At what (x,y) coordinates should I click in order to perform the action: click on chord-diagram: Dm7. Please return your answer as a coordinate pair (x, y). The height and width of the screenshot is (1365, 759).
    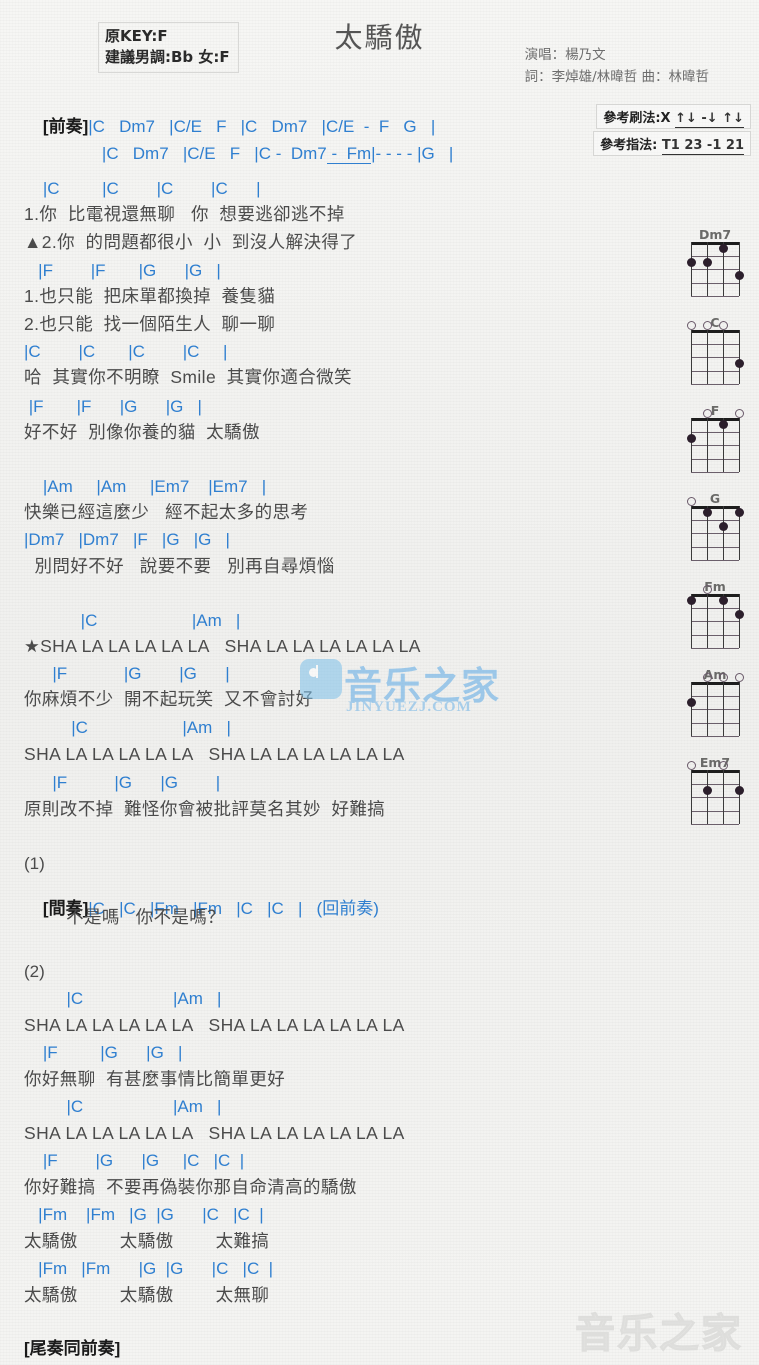
    Looking at the image, I should click on (715, 265).